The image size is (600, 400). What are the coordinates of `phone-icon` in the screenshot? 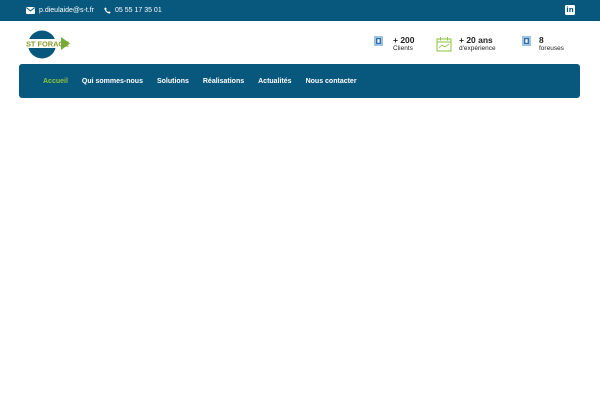 It's located at (107, 10).